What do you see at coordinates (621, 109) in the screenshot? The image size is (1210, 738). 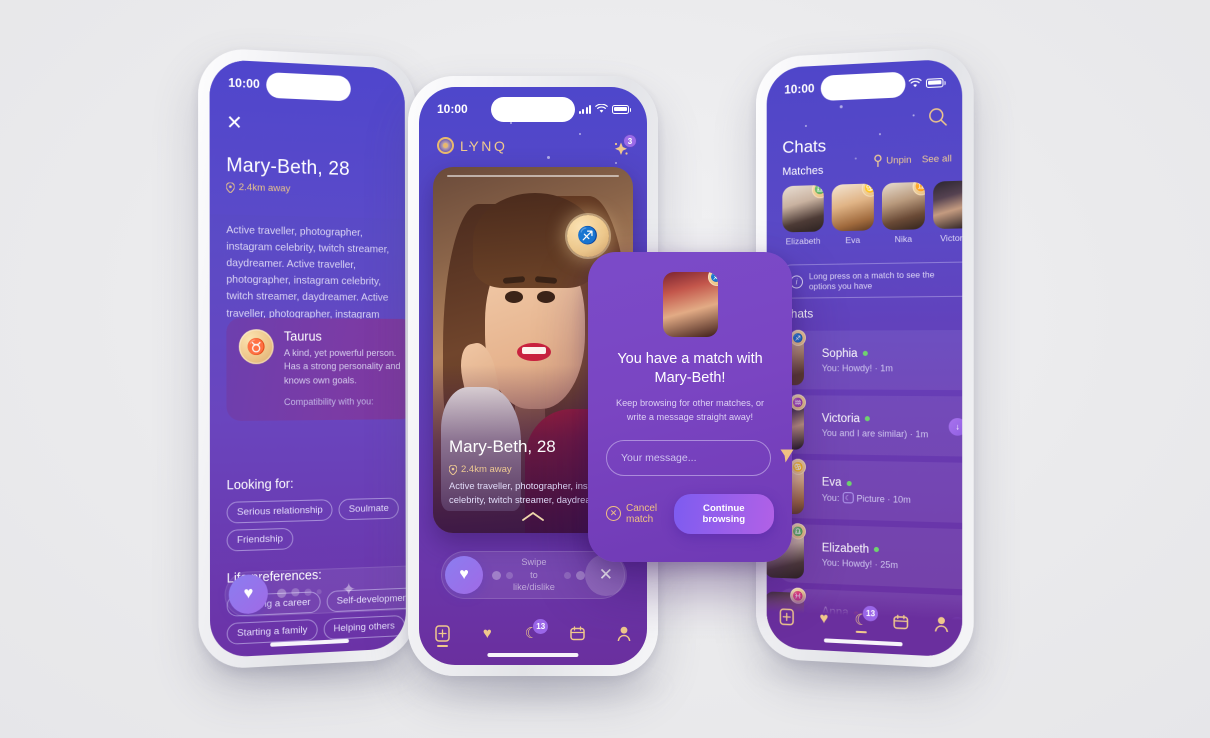 I see `battery-icon` at bounding box center [621, 109].